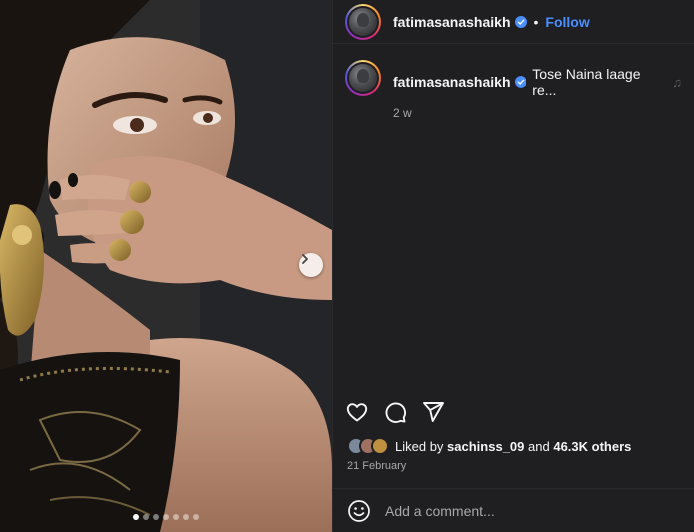 The height and width of the screenshot is (532, 694). I want to click on caption-username: fatimasanashaikh, so click(452, 82).